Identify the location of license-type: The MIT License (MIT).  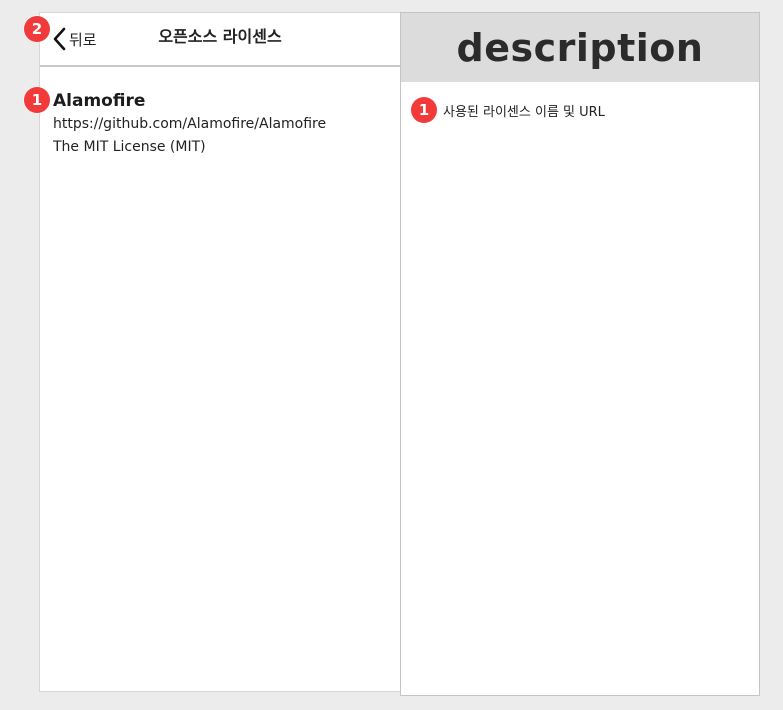
(129, 147).